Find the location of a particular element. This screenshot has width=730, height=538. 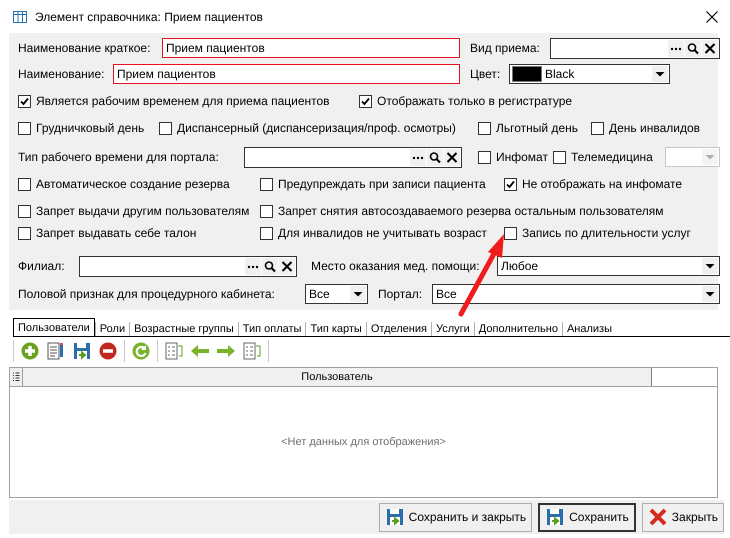

table-icon is located at coordinates (20, 16).